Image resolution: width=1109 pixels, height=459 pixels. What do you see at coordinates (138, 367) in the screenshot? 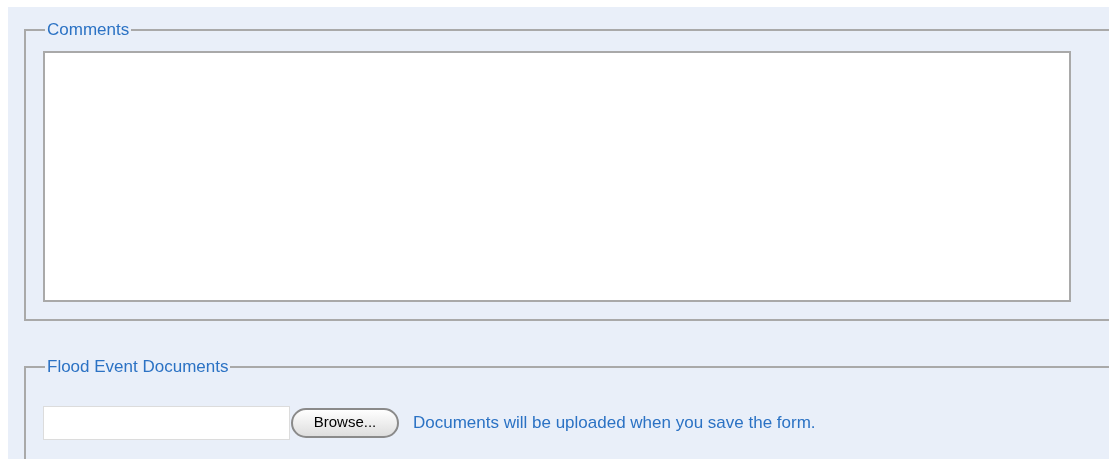
I see `fieldset-legend: Flood Event Documents` at bounding box center [138, 367].